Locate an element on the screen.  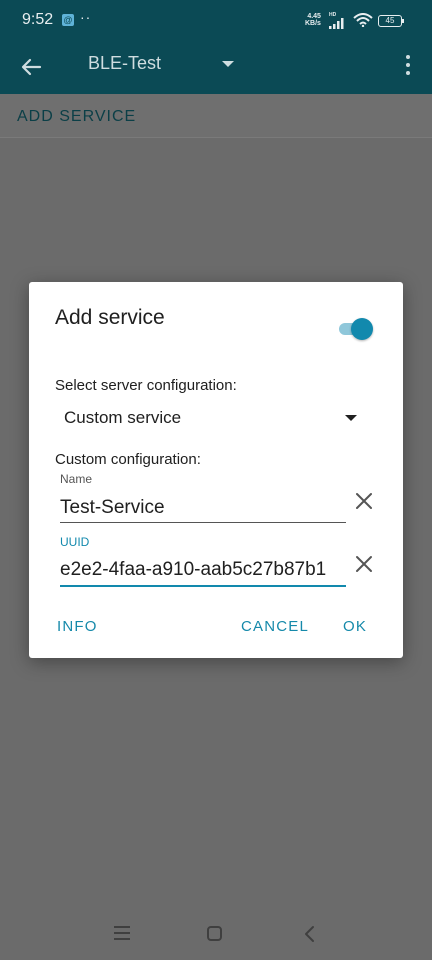
select-config-label: Select server configuration: is located at coordinates (146, 385).